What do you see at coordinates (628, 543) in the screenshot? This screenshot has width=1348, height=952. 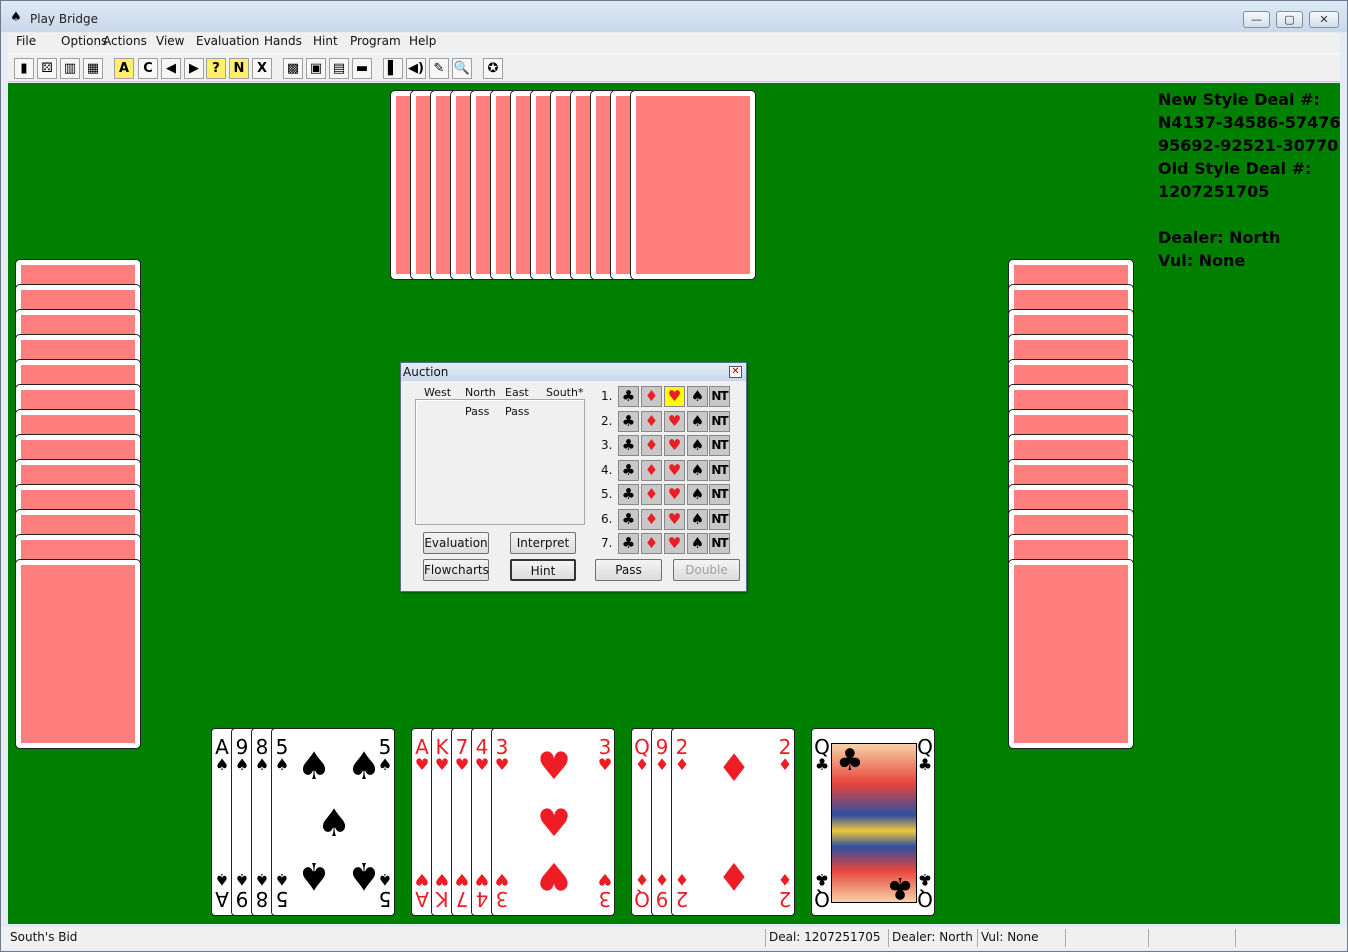 I see `bid-7-clubs-icon: ♣` at bounding box center [628, 543].